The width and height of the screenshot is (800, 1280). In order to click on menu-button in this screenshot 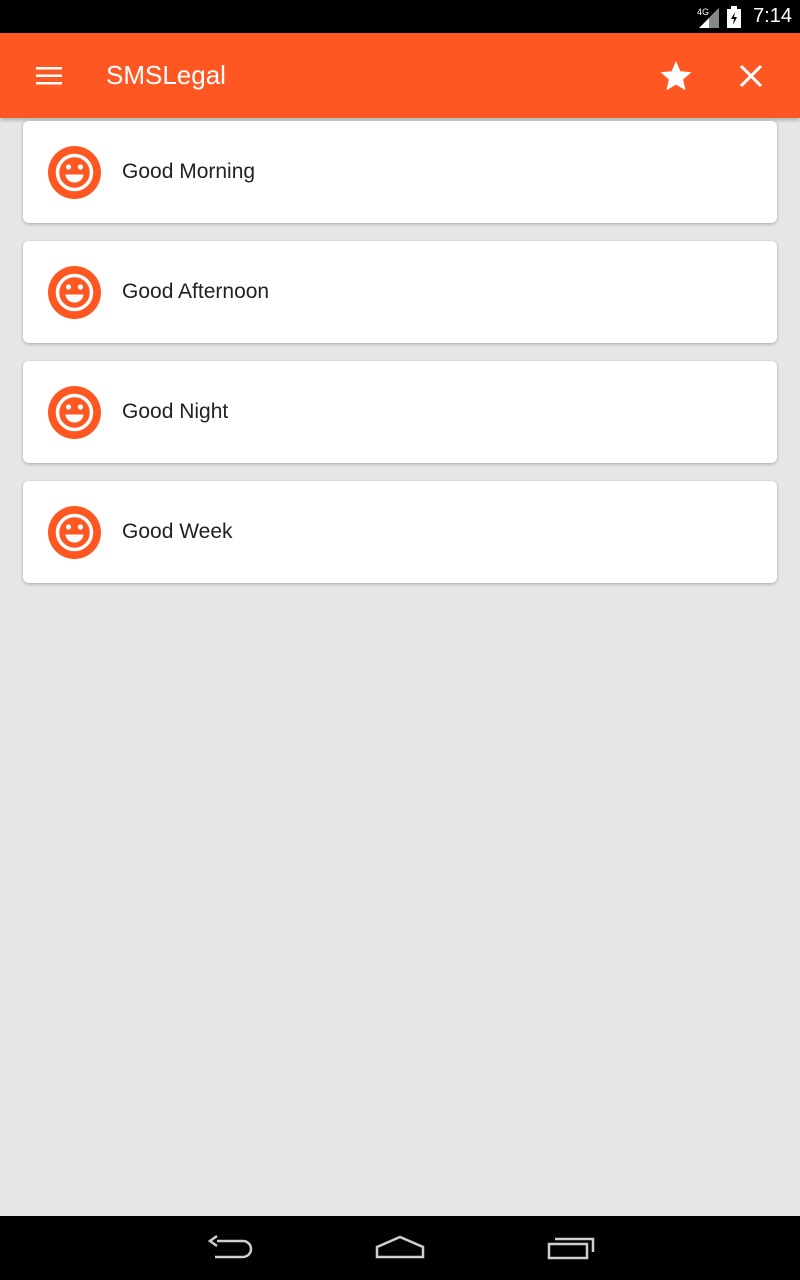, I will do `click(49, 76)`.